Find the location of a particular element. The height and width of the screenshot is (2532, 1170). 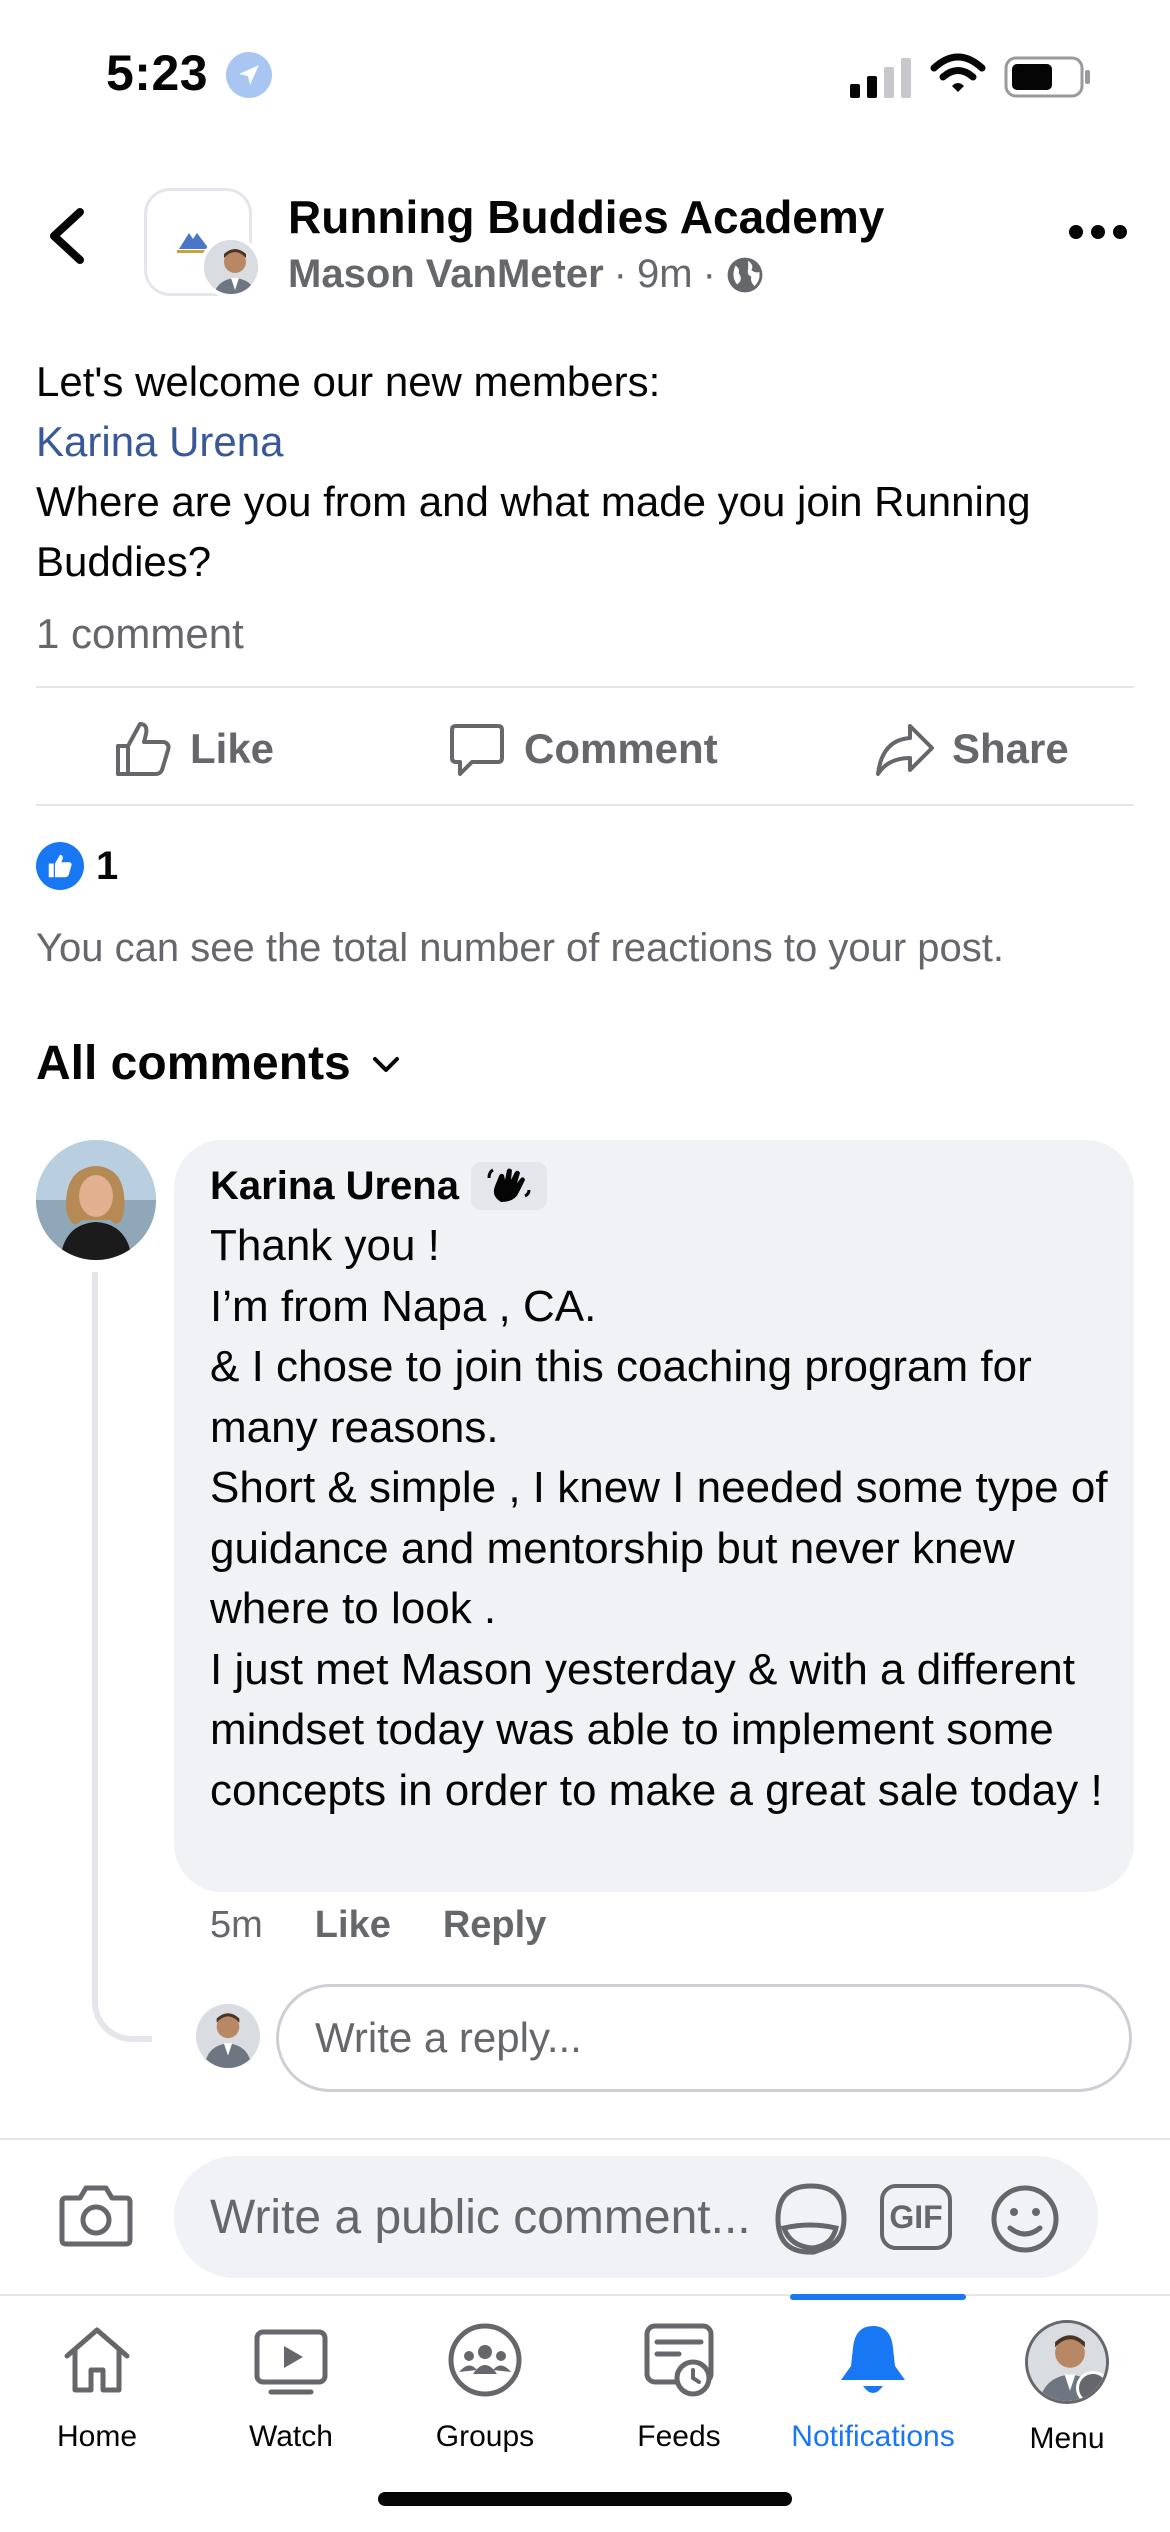

tab-notifications: Notifications is located at coordinates (873, 2387).